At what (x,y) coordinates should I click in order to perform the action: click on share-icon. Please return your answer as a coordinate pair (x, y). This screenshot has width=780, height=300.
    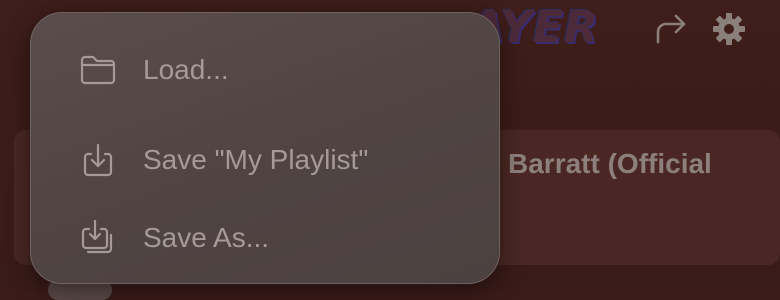
    Looking at the image, I should click on (671, 29).